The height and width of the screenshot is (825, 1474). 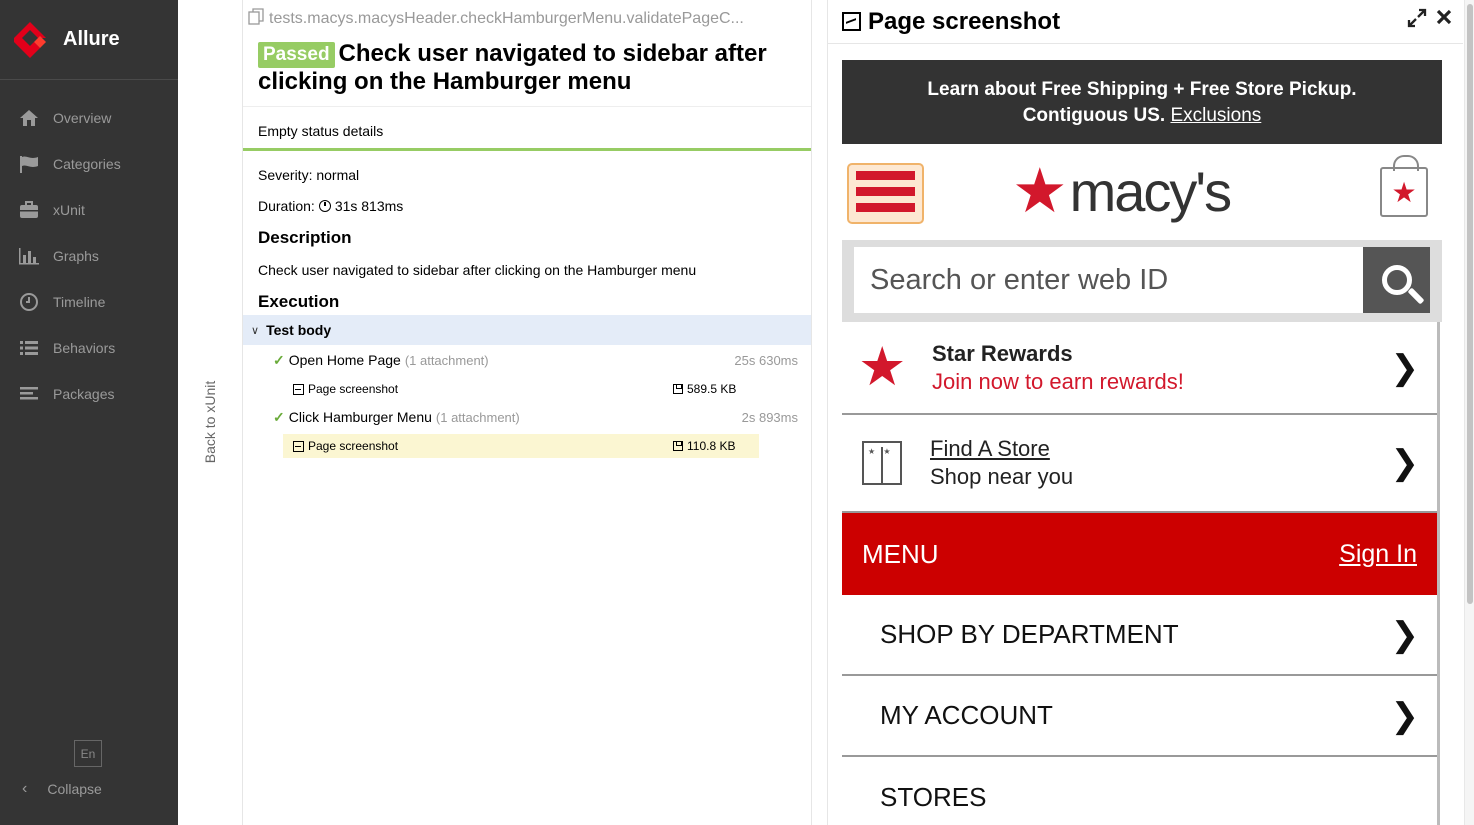 What do you see at coordinates (88, 753) in the screenshot?
I see `language-toggle: En` at bounding box center [88, 753].